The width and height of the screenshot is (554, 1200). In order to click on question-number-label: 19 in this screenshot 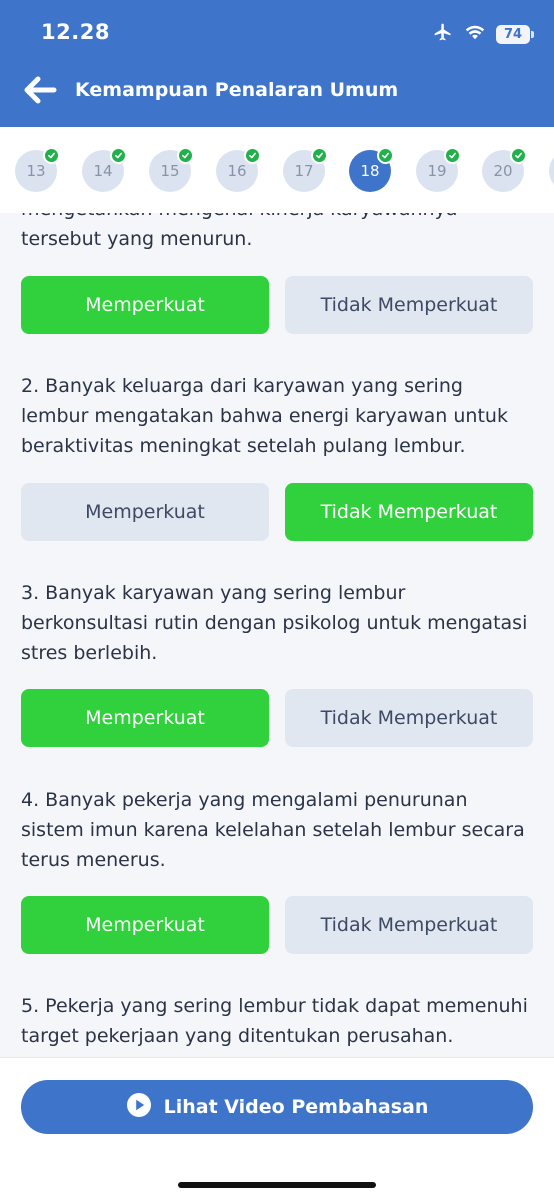, I will do `click(437, 171)`.